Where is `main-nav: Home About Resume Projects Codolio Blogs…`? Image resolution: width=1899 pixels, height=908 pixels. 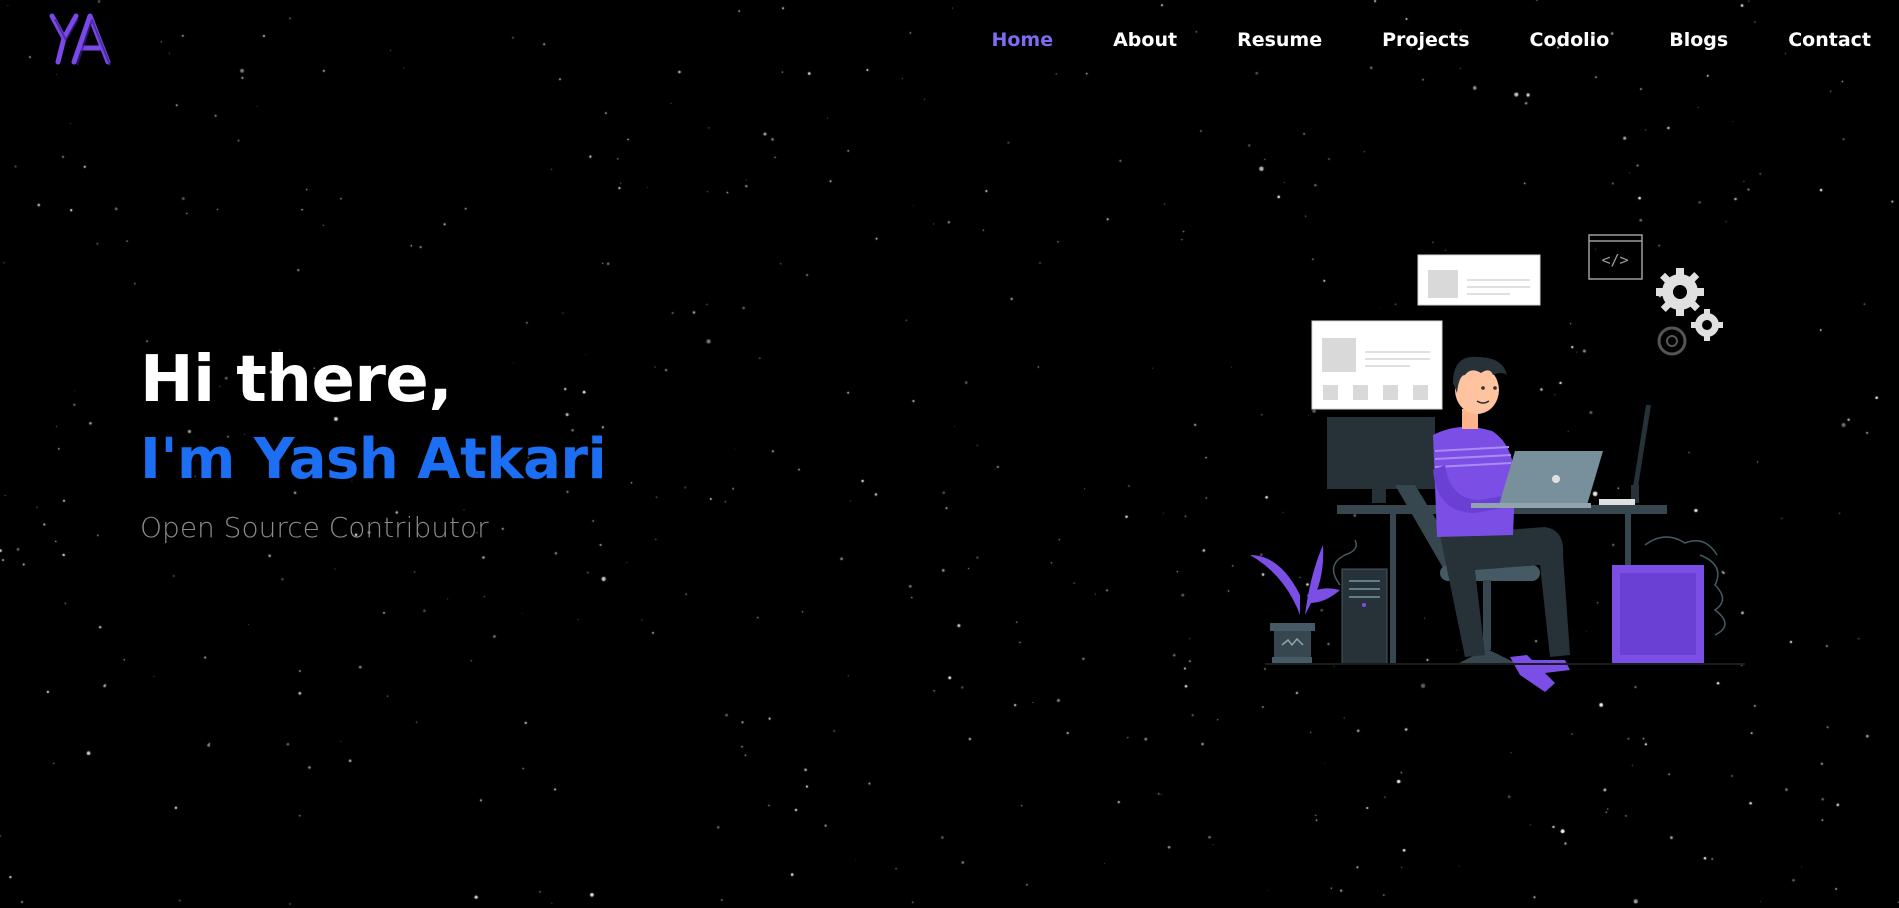
main-nav: Home About Resume Projects Codolio Blogs… is located at coordinates (1416, 40).